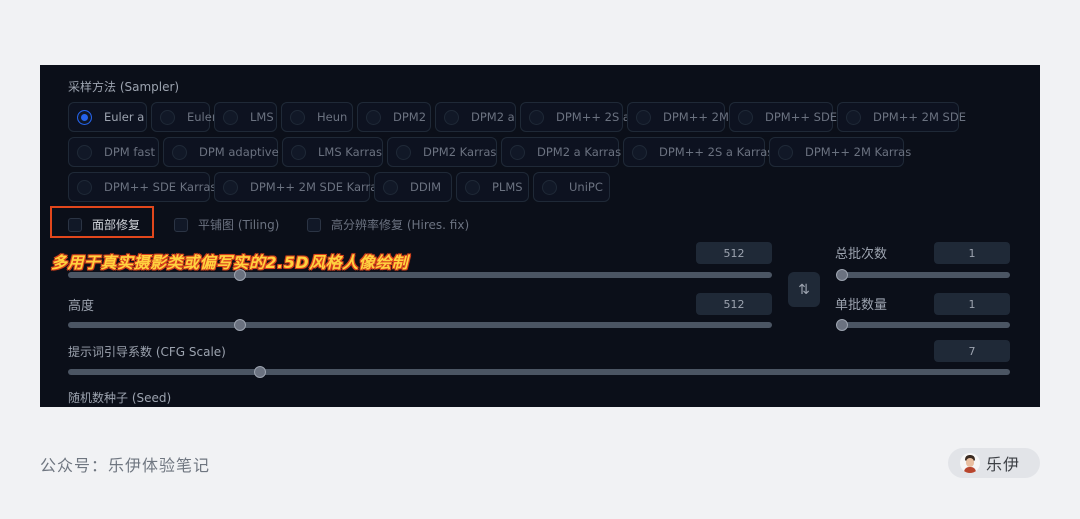 The width and height of the screenshot is (1080, 519). Describe the element at coordinates (970, 463) in the screenshot. I see `avatar` at that location.